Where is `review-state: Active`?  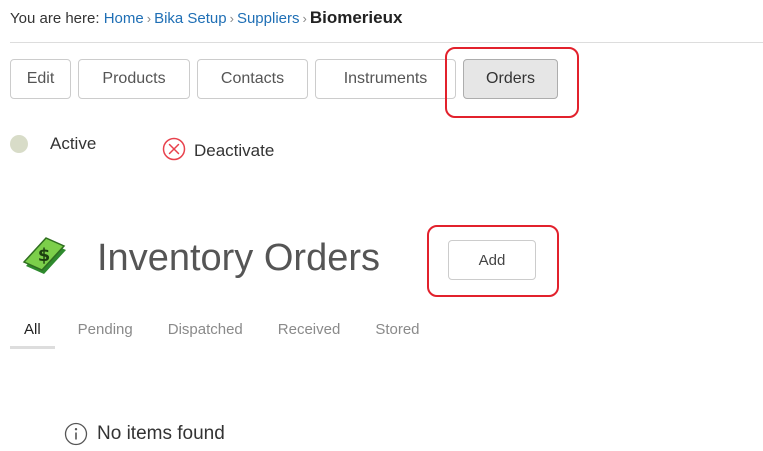
review-state: Active is located at coordinates (53, 144).